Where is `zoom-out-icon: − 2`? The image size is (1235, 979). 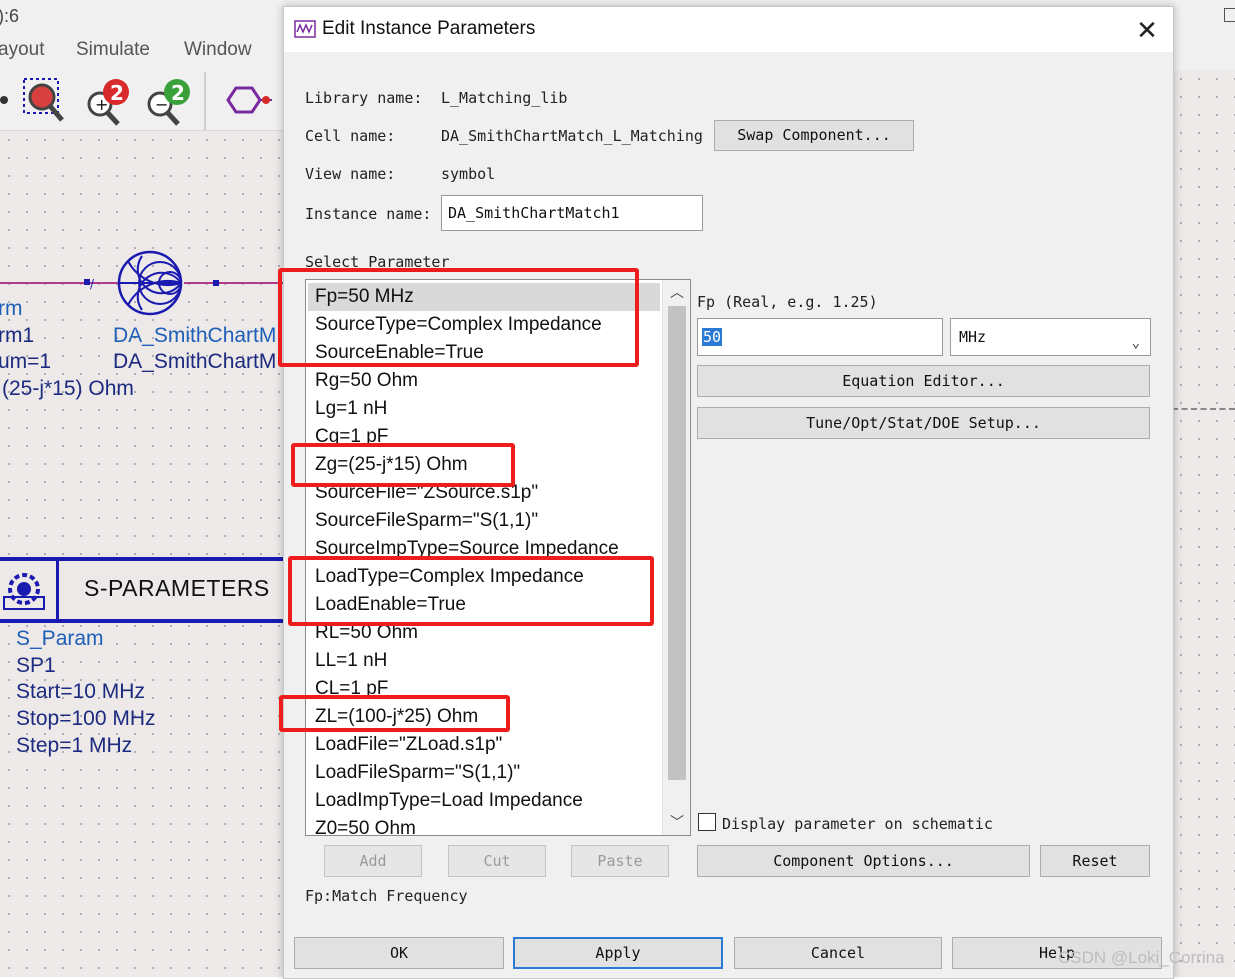
zoom-out-icon: − 2 is located at coordinates (168, 102).